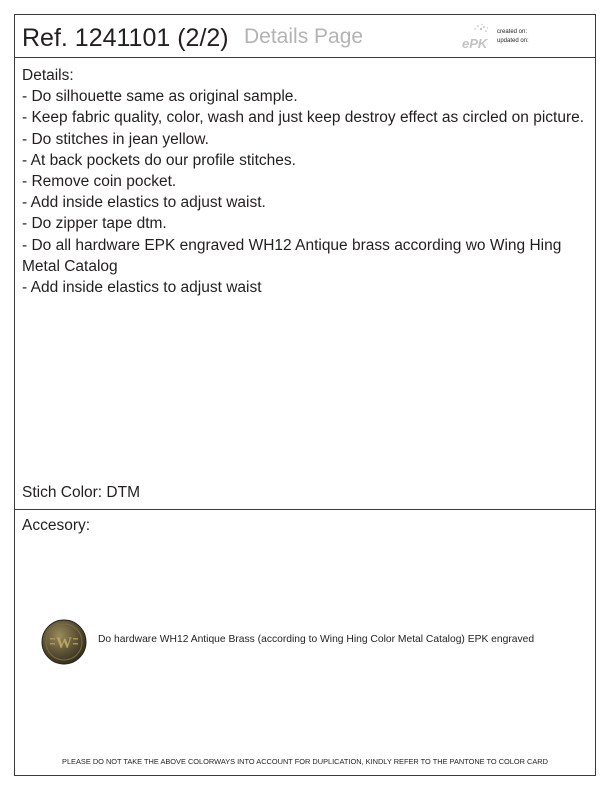 Image resolution: width=612 pixels, height=792 pixels. Describe the element at coordinates (99, 182) in the screenshot. I see `details-item: - Remove coin pocket.` at that location.